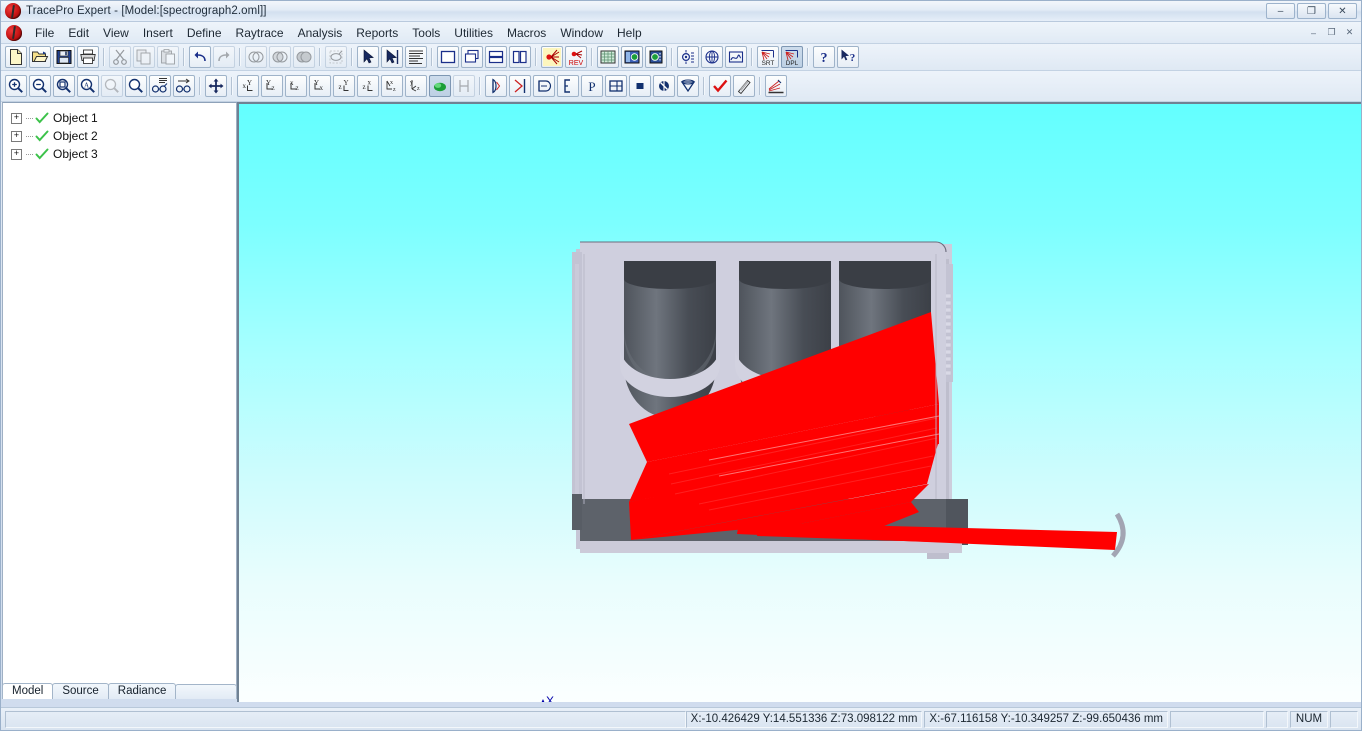 Image resolution: width=1362 pixels, height=731 pixels. Describe the element at coordinates (392, 86) in the screenshot. I see `view-iso-xz-button: xz` at that location.